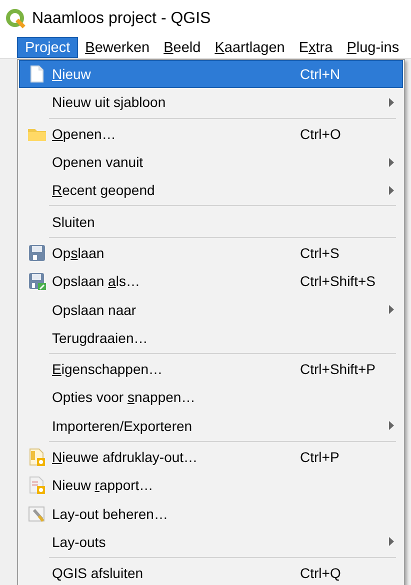 The width and height of the screenshot is (411, 585). Describe the element at coordinates (320, 134) in the screenshot. I see `shortcut-label: Ctrl+O` at that location.